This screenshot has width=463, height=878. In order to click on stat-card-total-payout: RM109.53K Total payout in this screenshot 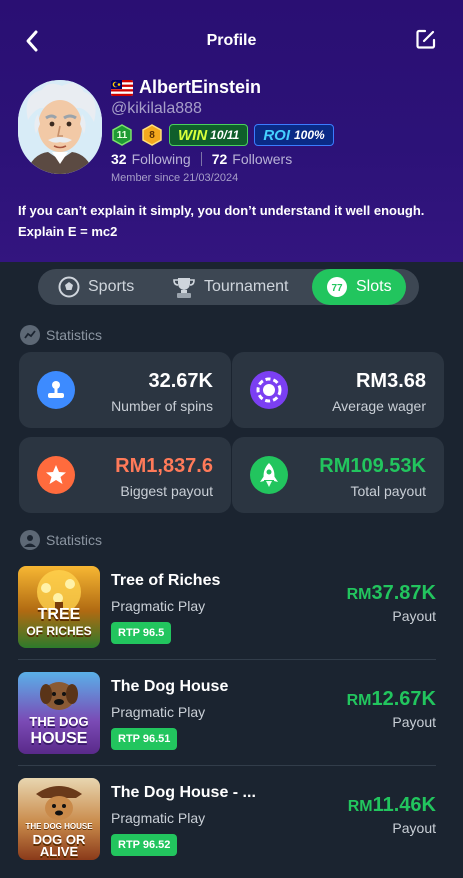, I will do `click(338, 475)`.